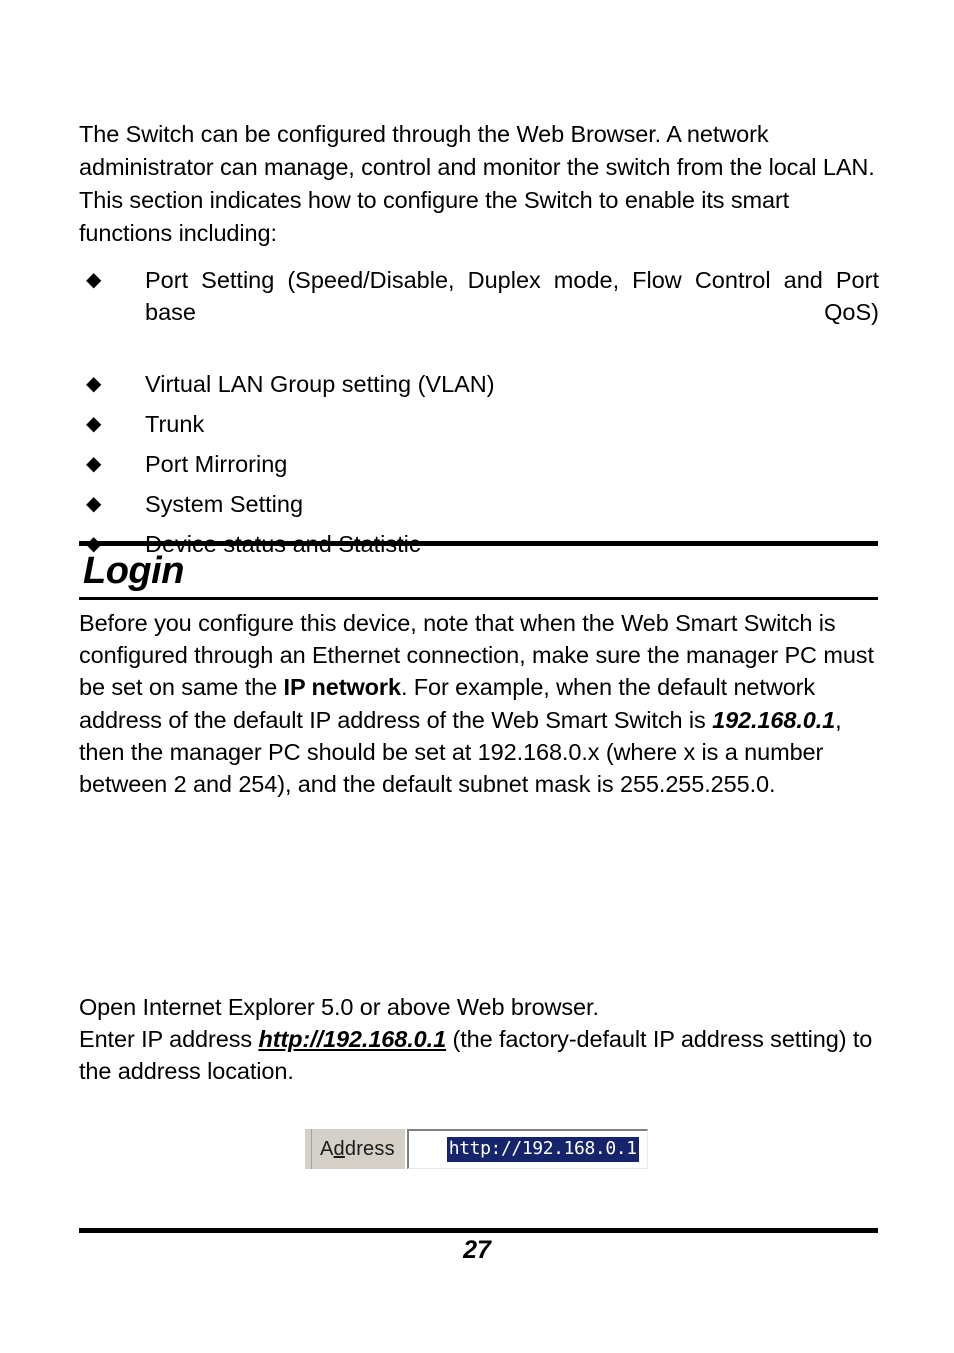  I want to click on address-input-value: http://192.168.0.1, so click(542, 1149).